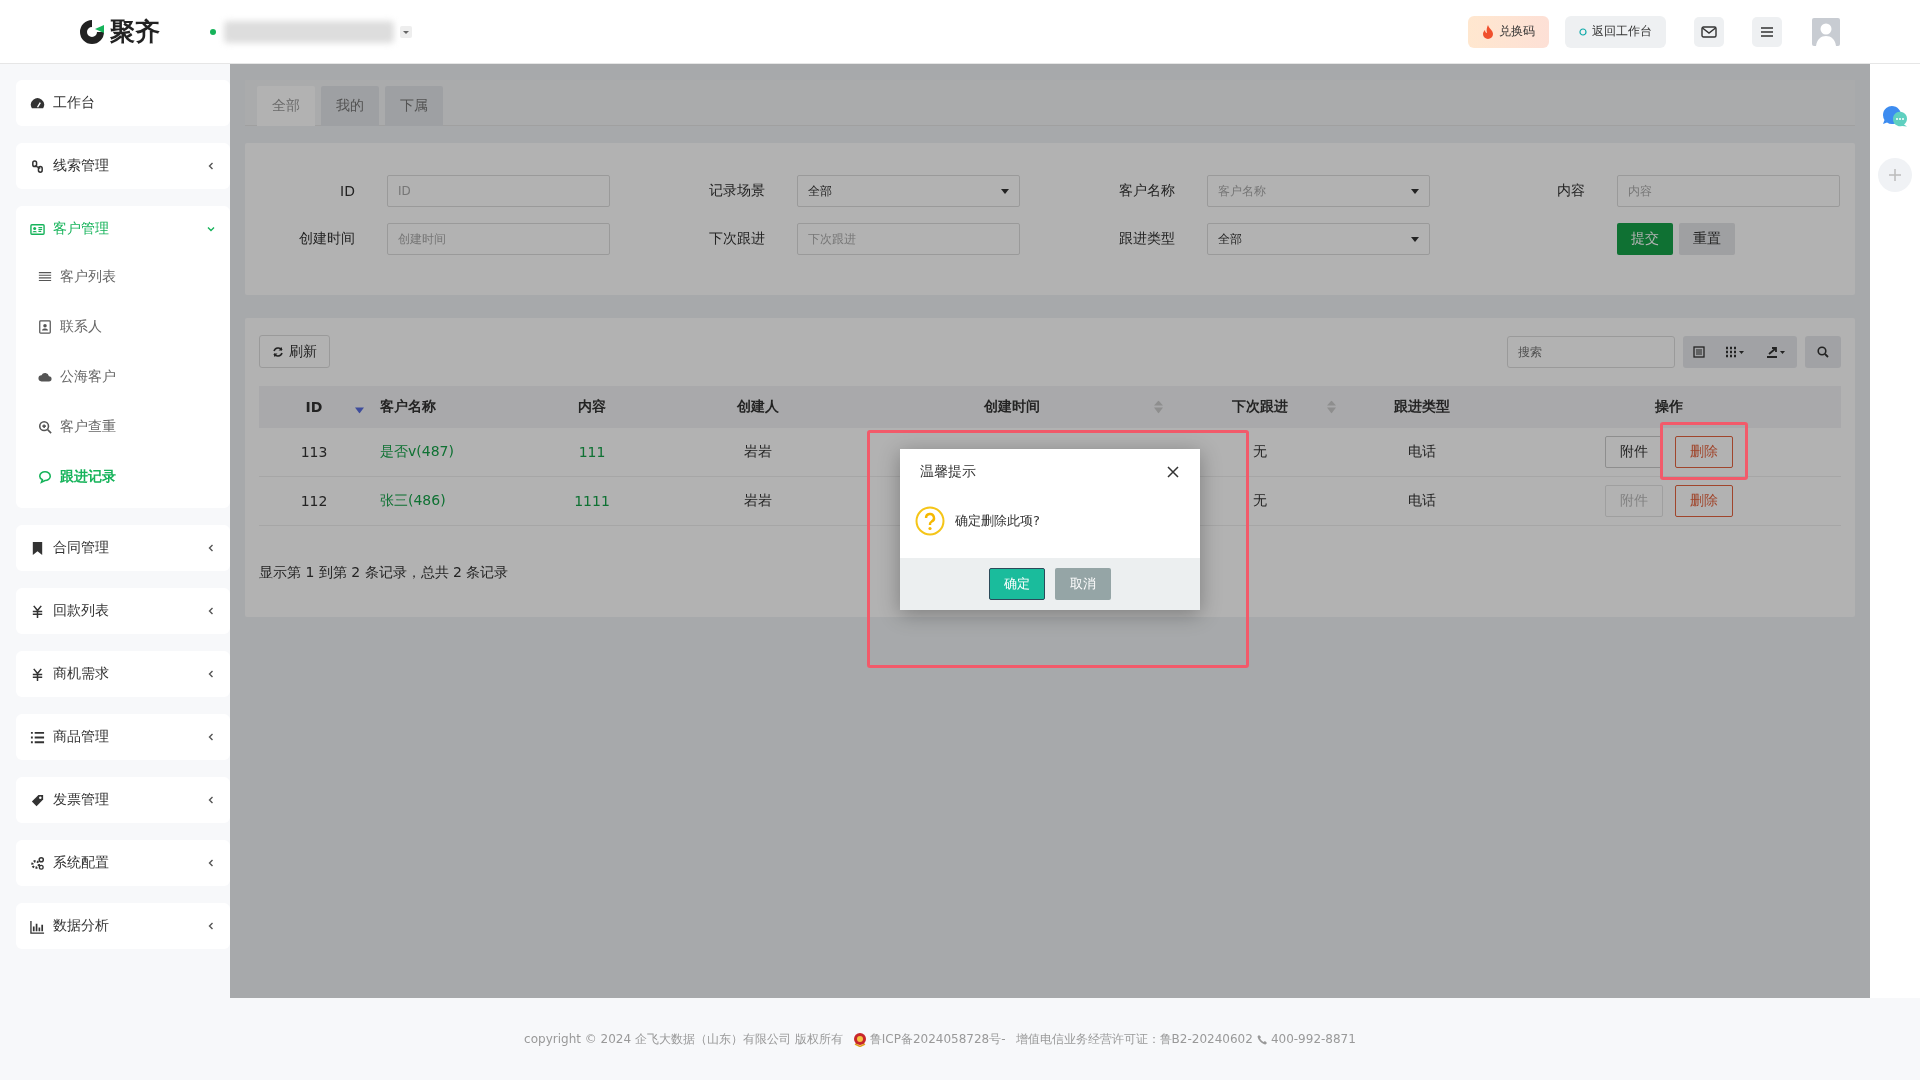  I want to click on pagination-summary: 显示第 1 到第 2 条记录，总共 2 条记录, so click(384, 573).